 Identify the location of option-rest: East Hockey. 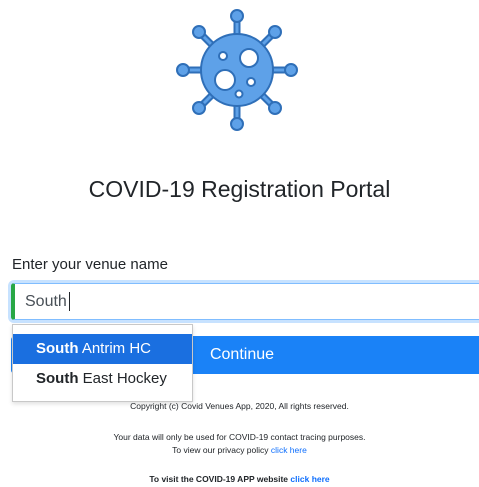
(122, 378).